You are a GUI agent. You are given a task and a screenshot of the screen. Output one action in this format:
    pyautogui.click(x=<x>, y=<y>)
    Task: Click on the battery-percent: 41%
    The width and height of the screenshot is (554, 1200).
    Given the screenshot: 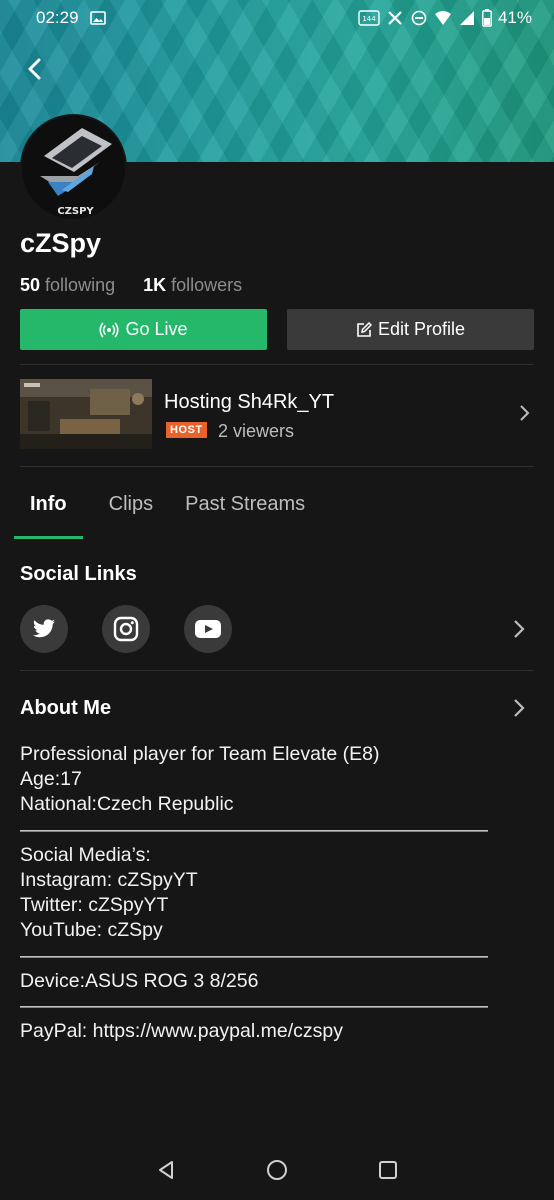 What is the action you would take?
    pyautogui.click(x=514, y=17)
    